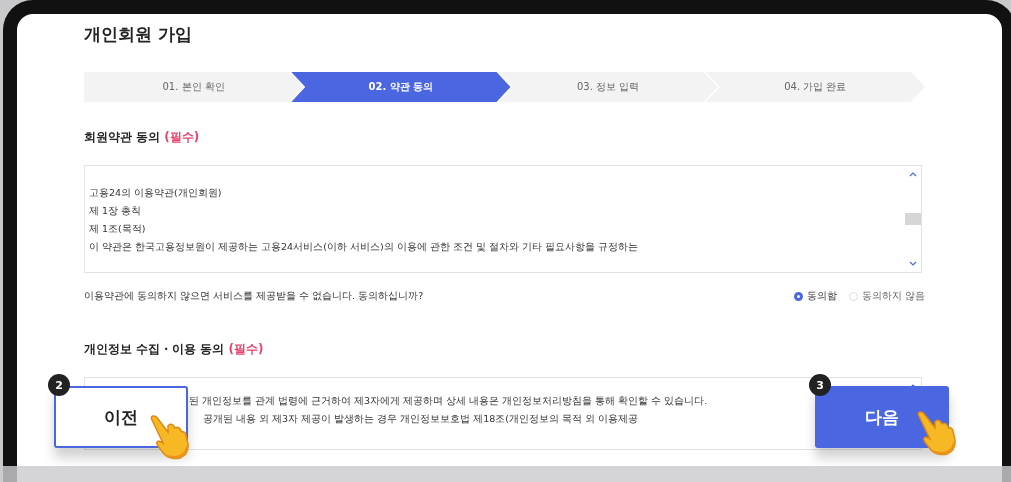  I want to click on terms-line: 된 개인정보를 관계 법령에 근거하여 제3자에게 제공하며 상세 내용은 개인정보처리방침을 통해 확인할 수 있습니다., so click(448, 401).